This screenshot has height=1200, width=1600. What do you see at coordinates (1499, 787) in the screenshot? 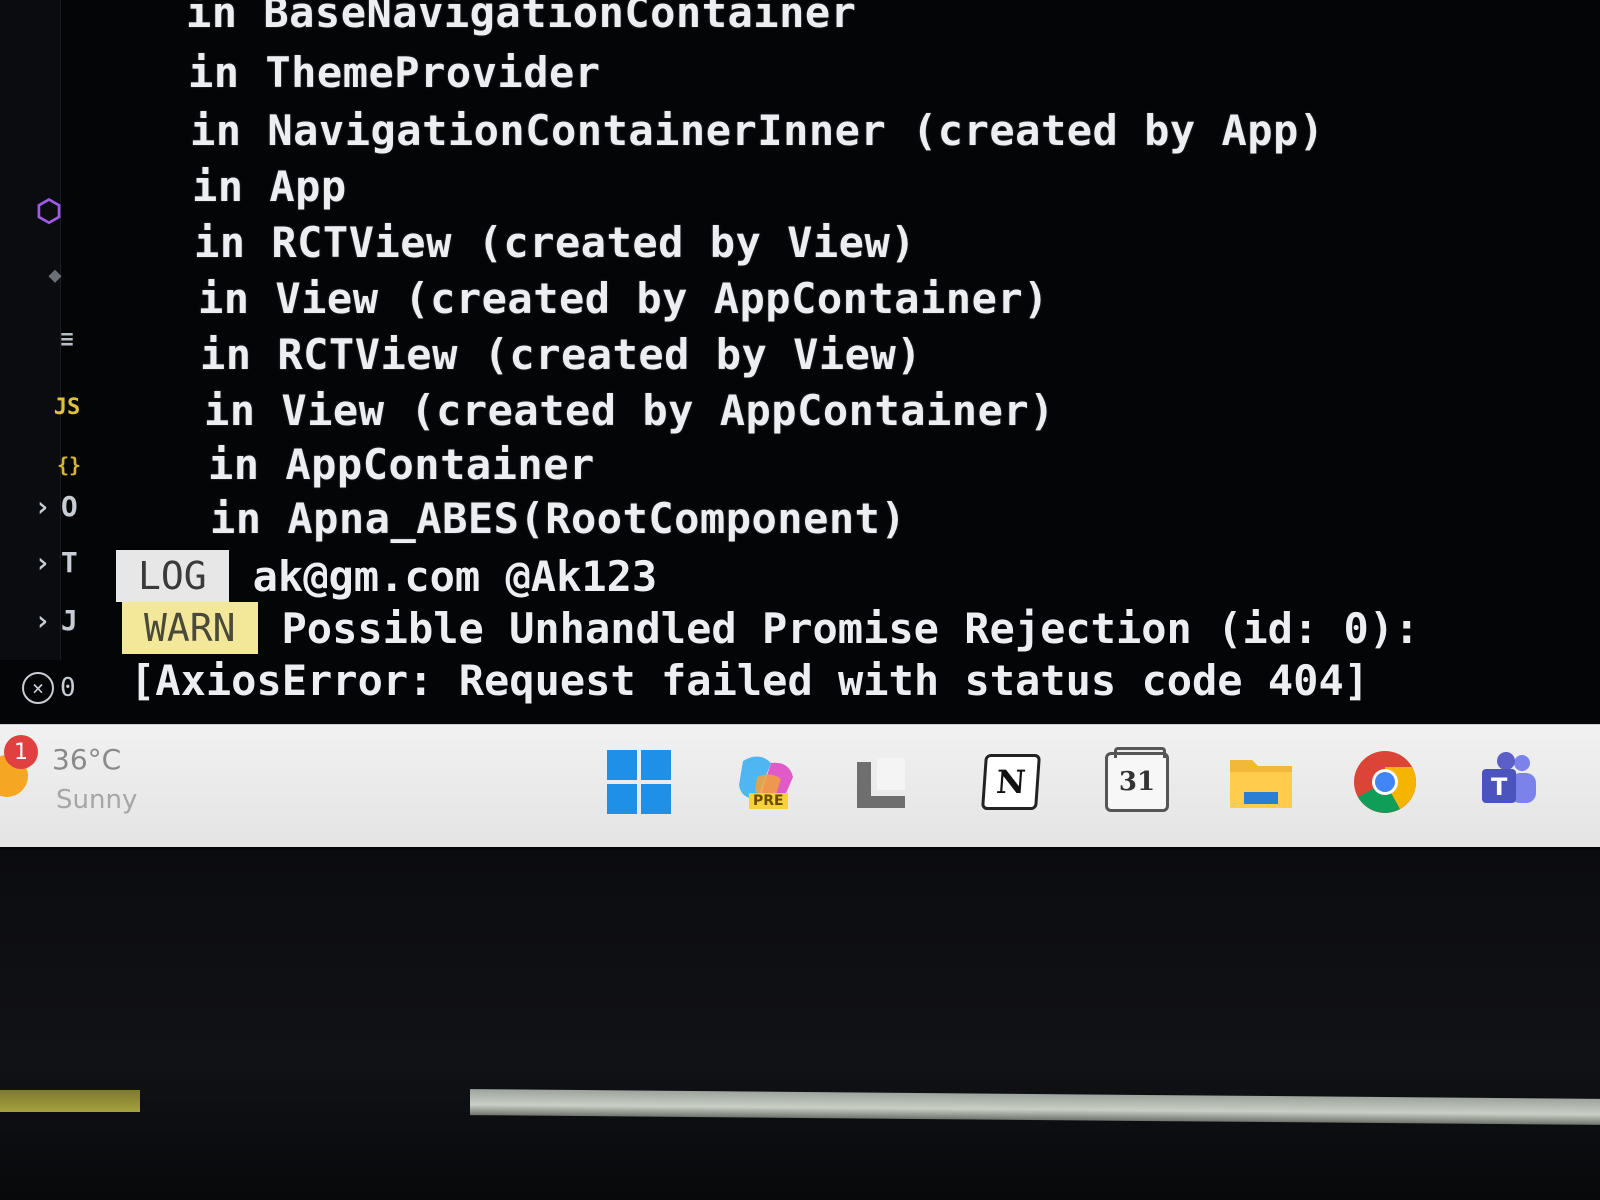
I see `teams-label: T` at bounding box center [1499, 787].